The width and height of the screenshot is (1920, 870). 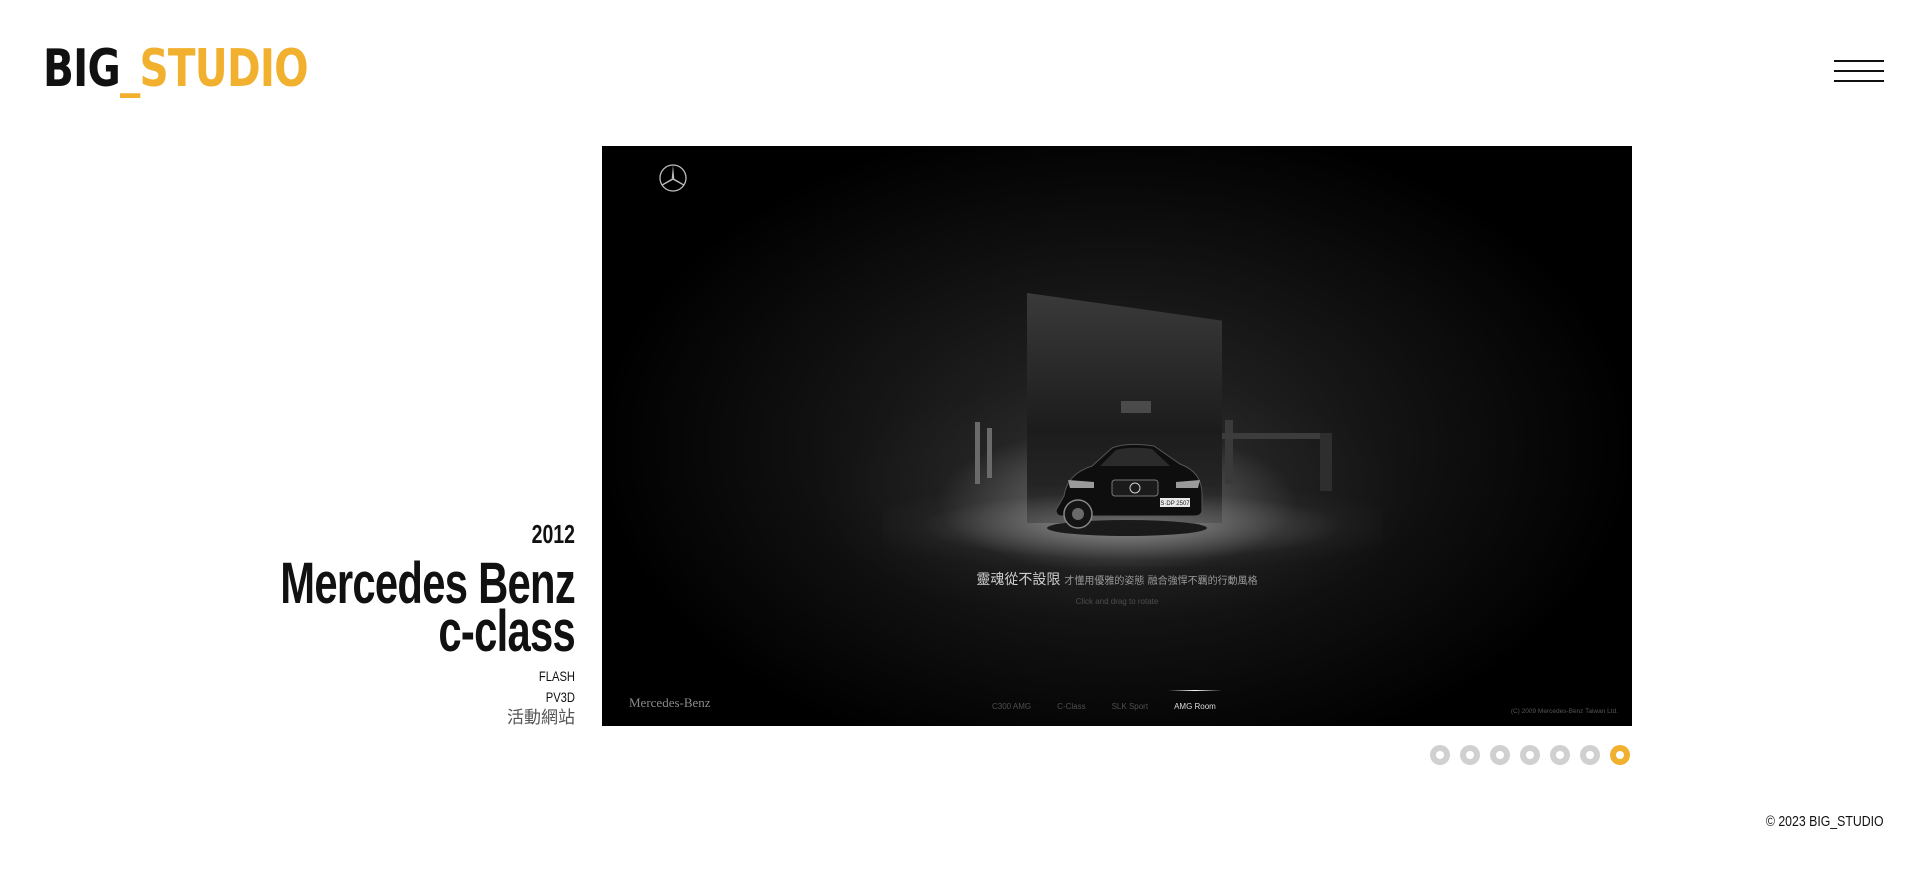 What do you see at coordinates (1012, 706) in the screenshot?
I see `preview-nav-item: C300 AMG` at bounding box center [1012, 706].